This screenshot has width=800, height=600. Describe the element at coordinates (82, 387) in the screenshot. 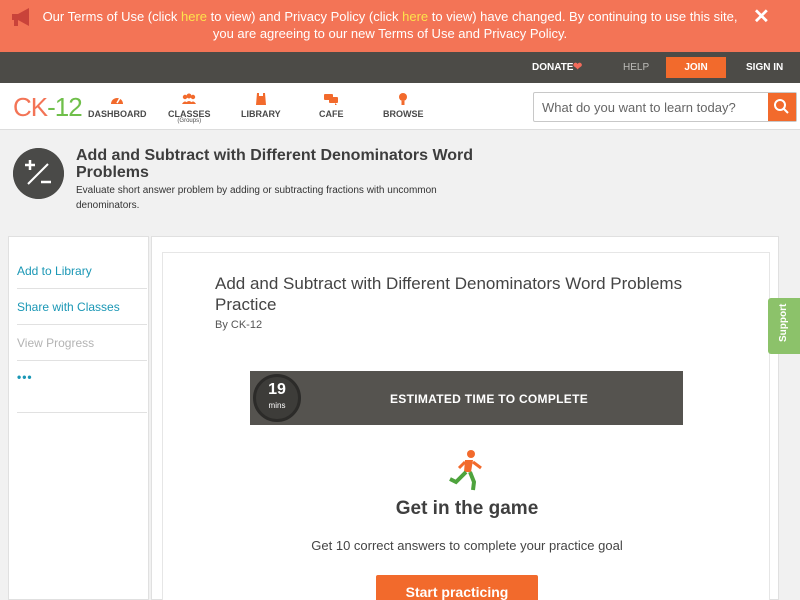

I see `more-options-button: •••` at that location.